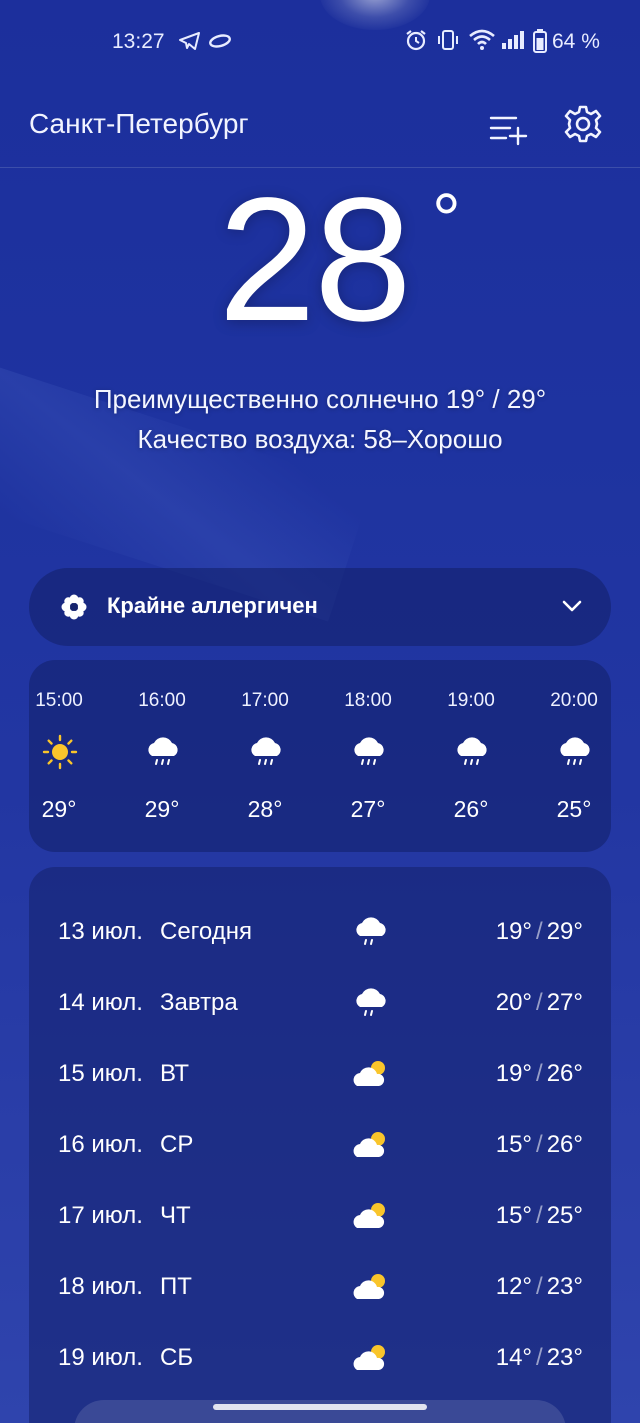 This screenshot has width=640, height=1423. I want to click on day-name: ЧТ, so click(175, 1215).